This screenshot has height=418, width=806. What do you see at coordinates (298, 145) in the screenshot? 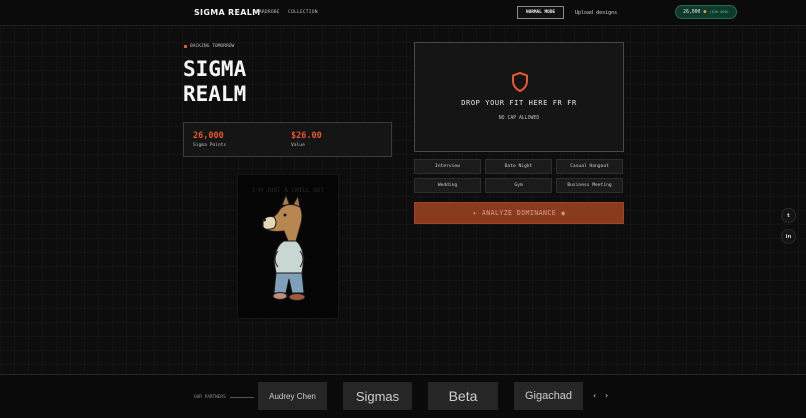
I see `stat-value-label: Value` at bounding box center [298, 145].